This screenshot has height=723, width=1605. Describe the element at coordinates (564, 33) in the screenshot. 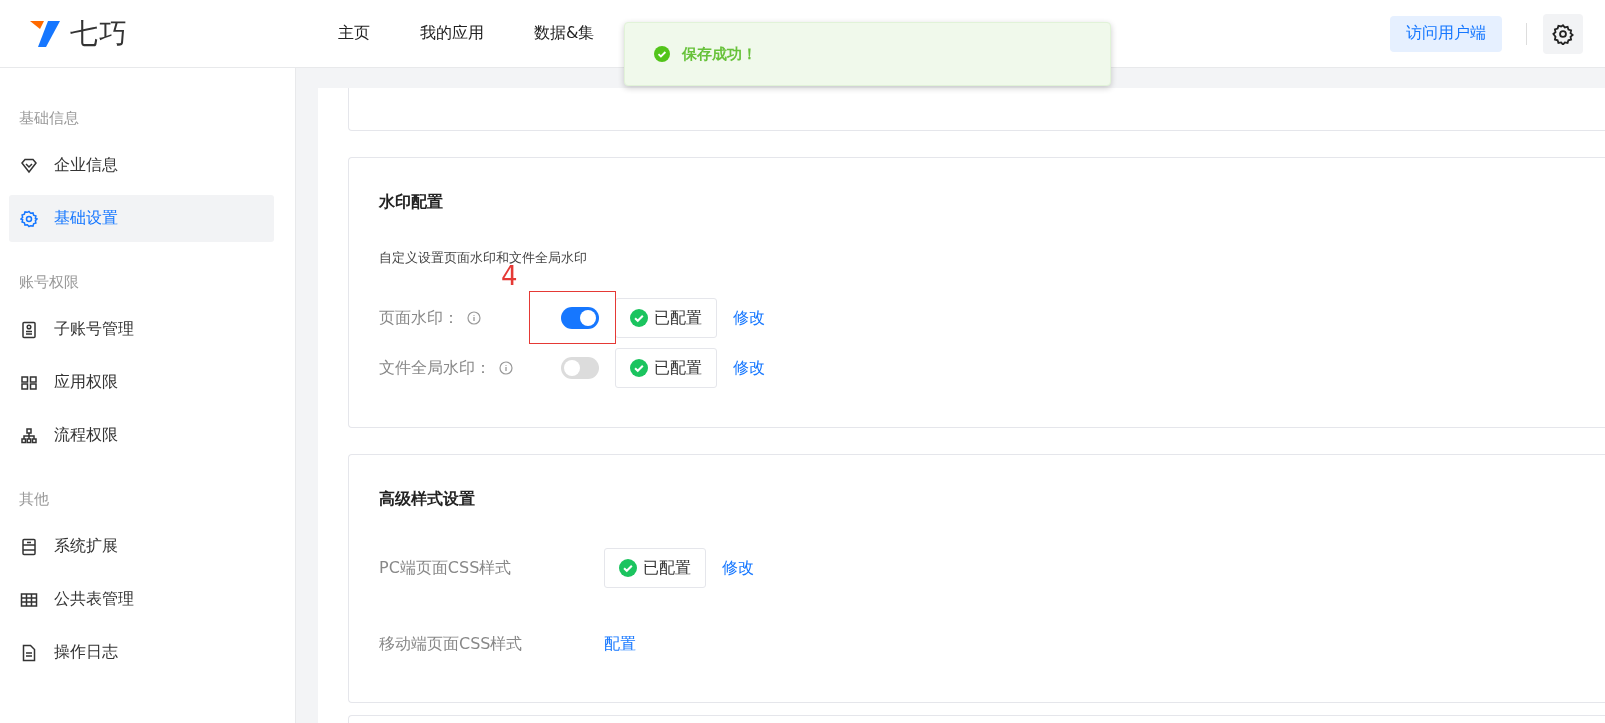

I see `nav-link: 数据&集` at that location.